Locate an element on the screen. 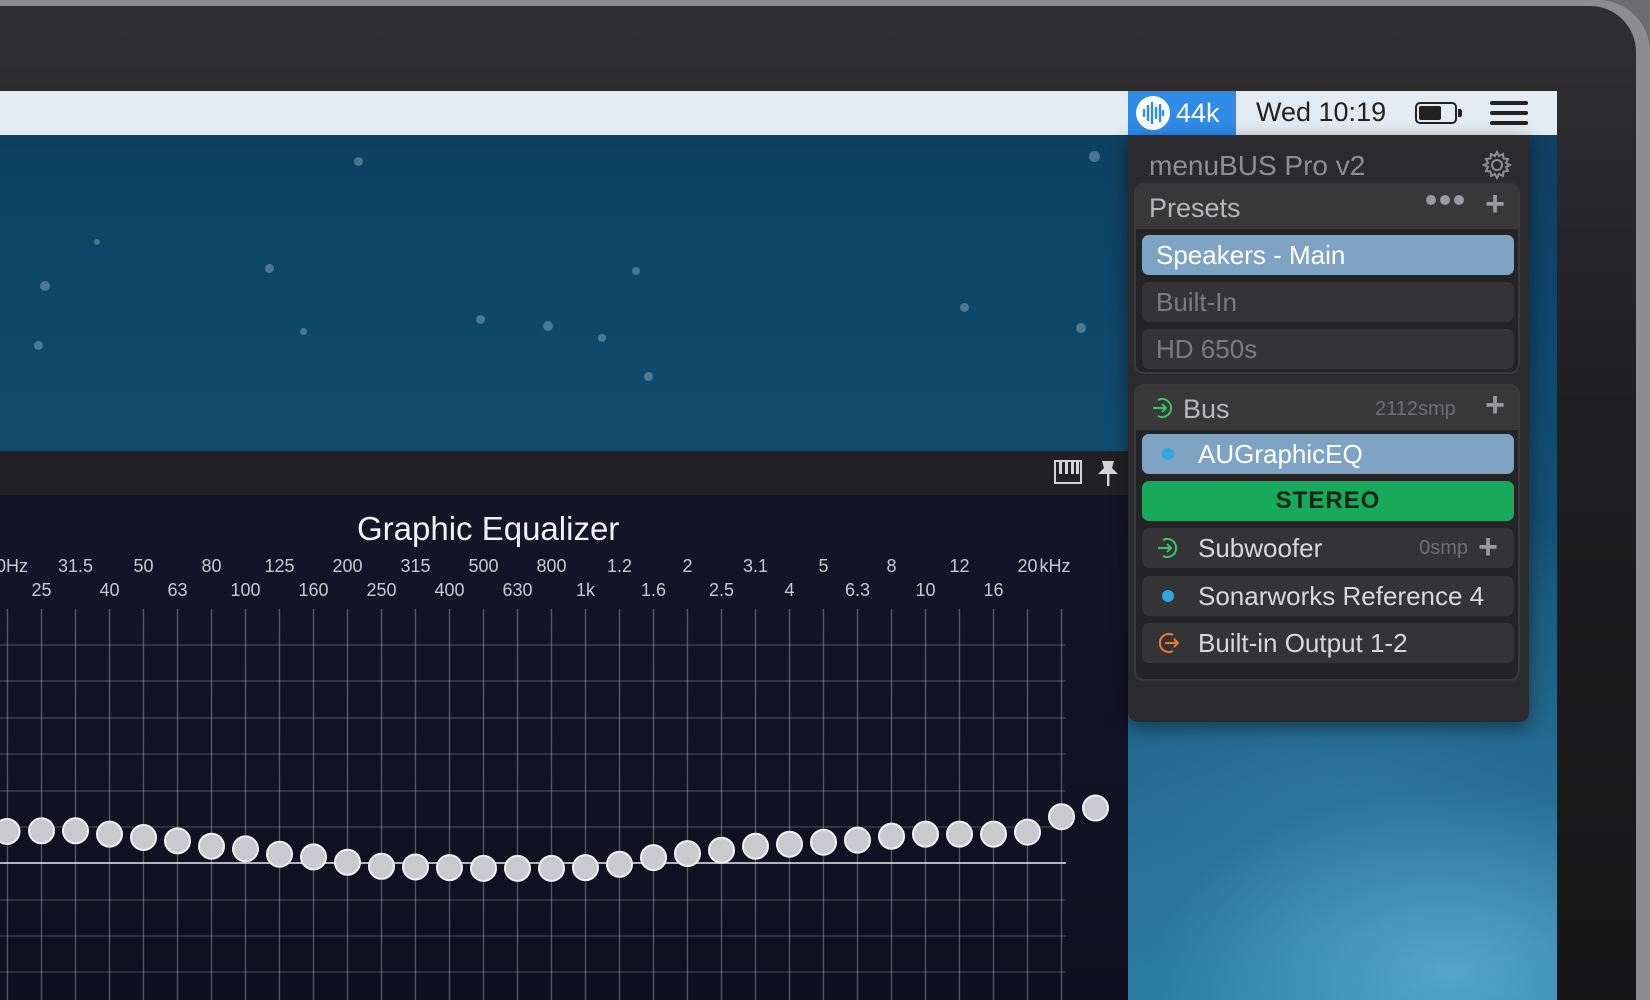 The image size is (1650, 1000). preset-item: Speakers - Main is located at coordinates (1328, 255).